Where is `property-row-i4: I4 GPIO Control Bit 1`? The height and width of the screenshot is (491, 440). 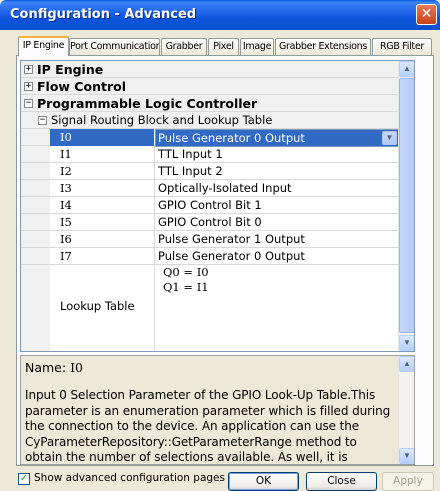
property-row-i4: I4 GPIO Control Bit 1 is located at coordinates (210, 205).